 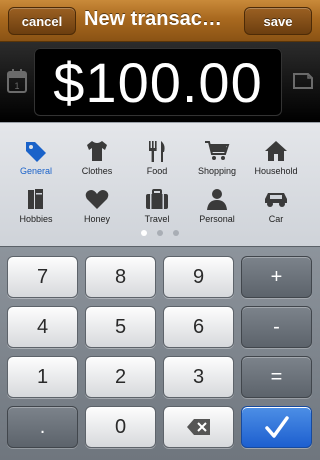 I want to click on category-household: Household, so click(x=276, y=161).